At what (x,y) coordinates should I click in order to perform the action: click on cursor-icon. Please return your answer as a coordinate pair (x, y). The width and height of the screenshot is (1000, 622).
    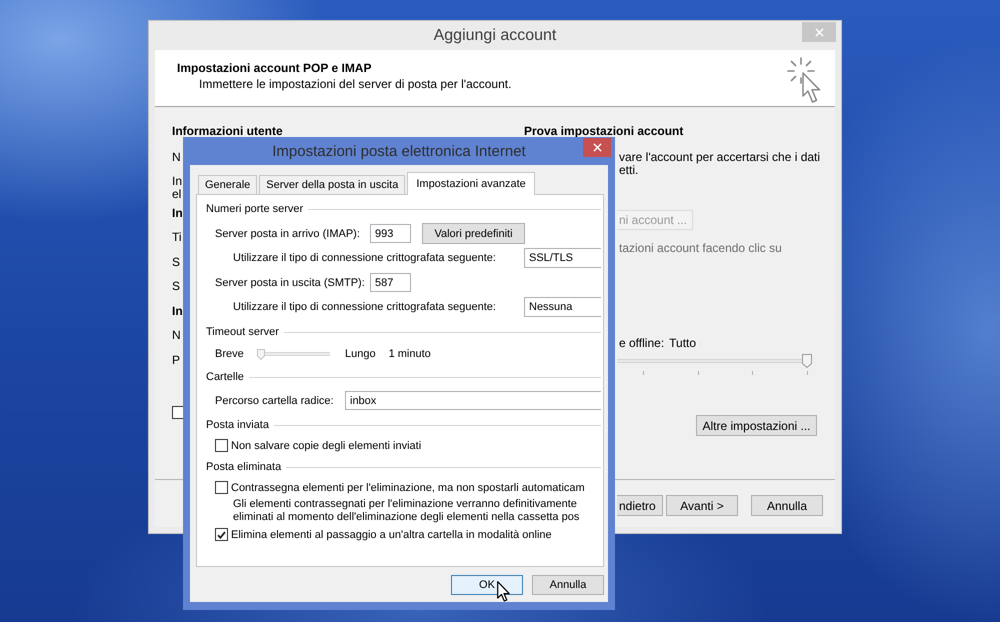
    Looking at the image, I should click on (503, 591).